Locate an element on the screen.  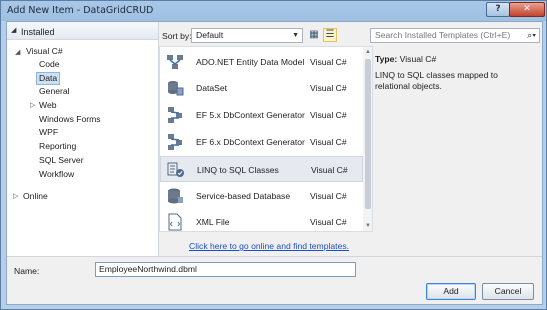
scroll-thumb is located at coordinates (368, 134).